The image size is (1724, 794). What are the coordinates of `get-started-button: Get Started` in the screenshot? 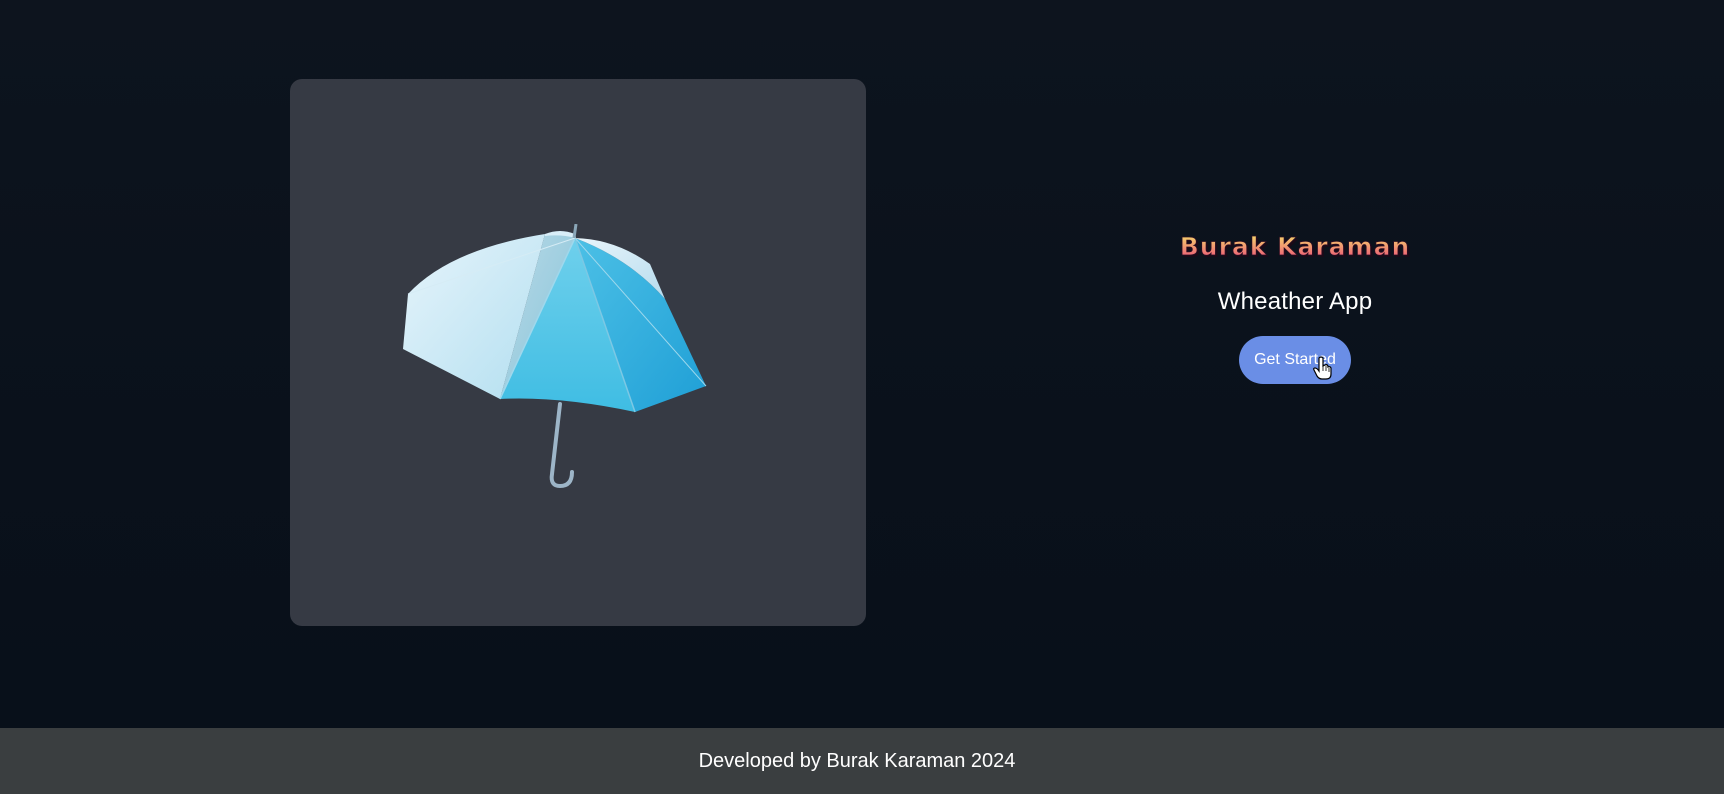 It's located at (1295, 360).